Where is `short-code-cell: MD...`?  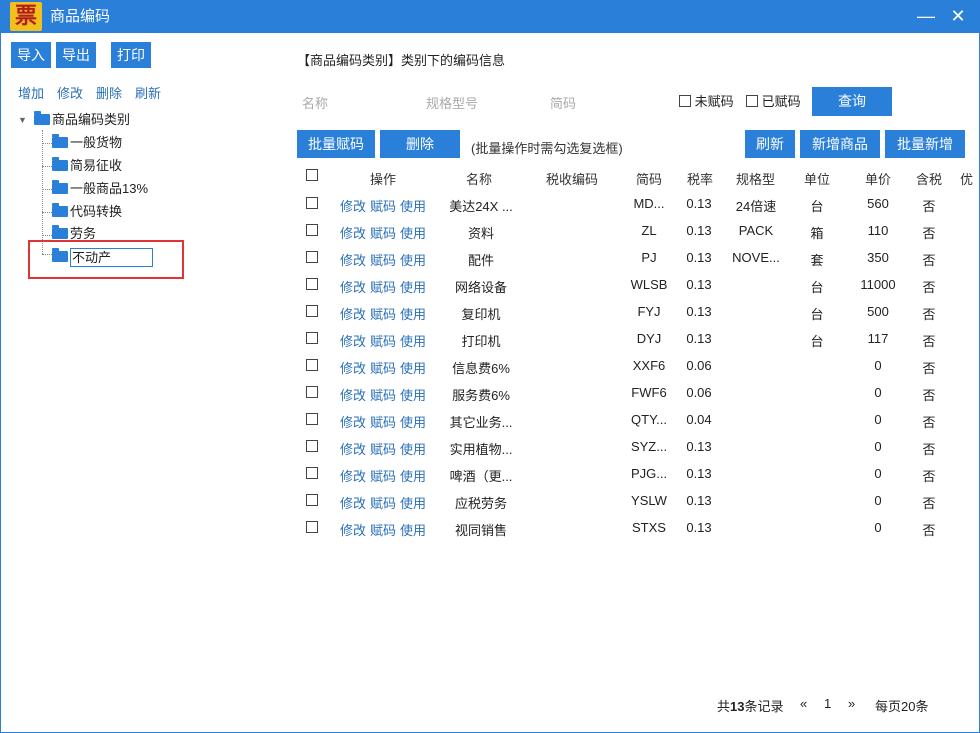
short-code-cell: MD... is located at coordinates (649, 203).